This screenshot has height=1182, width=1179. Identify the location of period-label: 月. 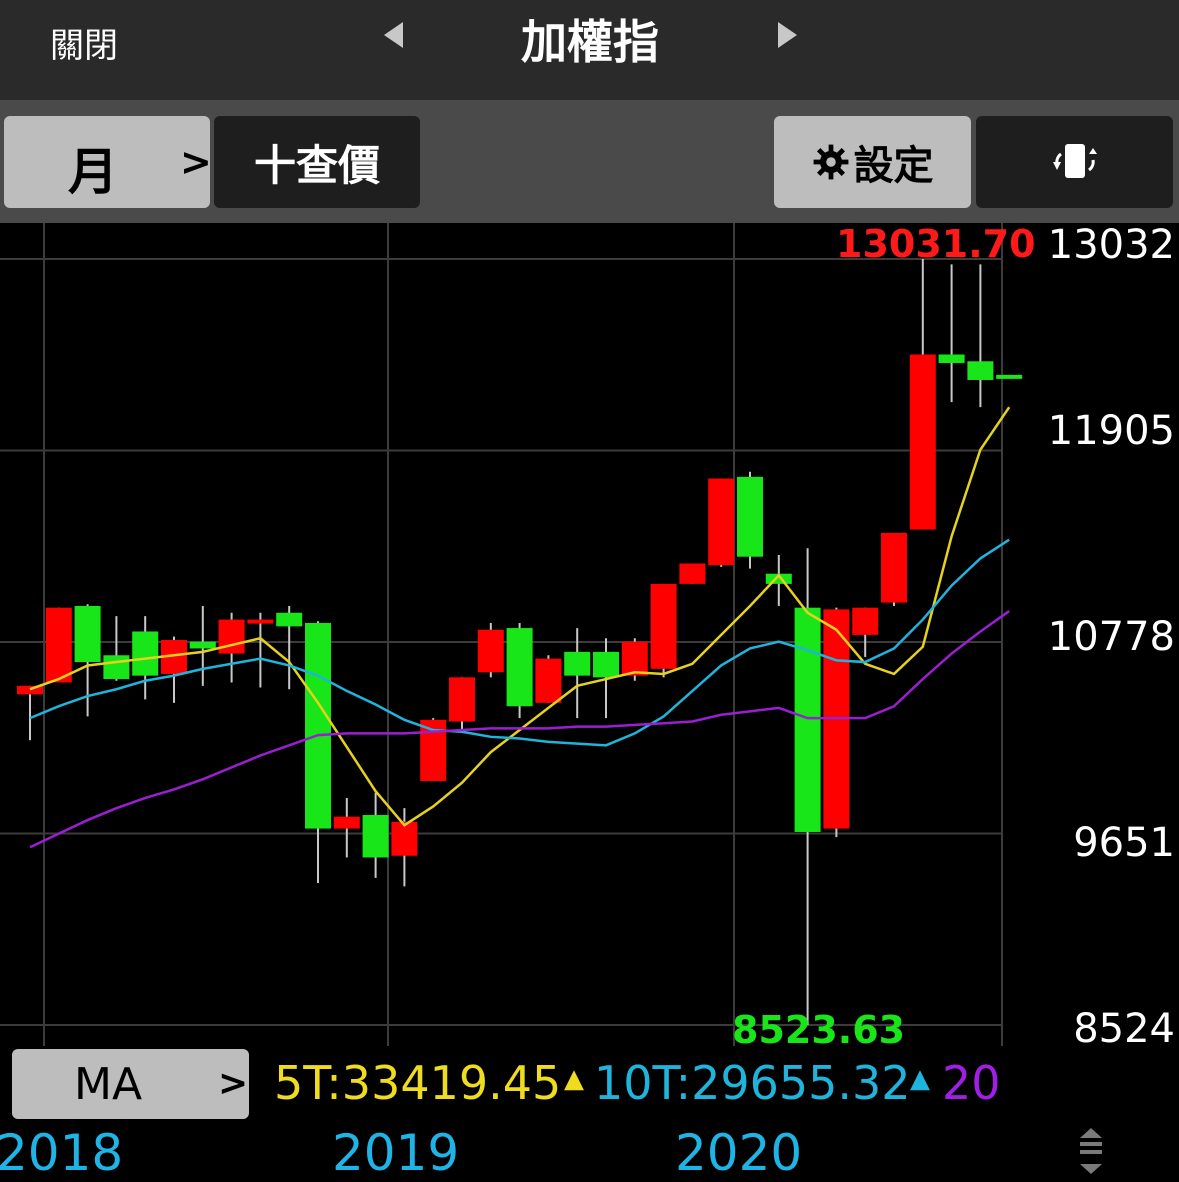
(93, 172).